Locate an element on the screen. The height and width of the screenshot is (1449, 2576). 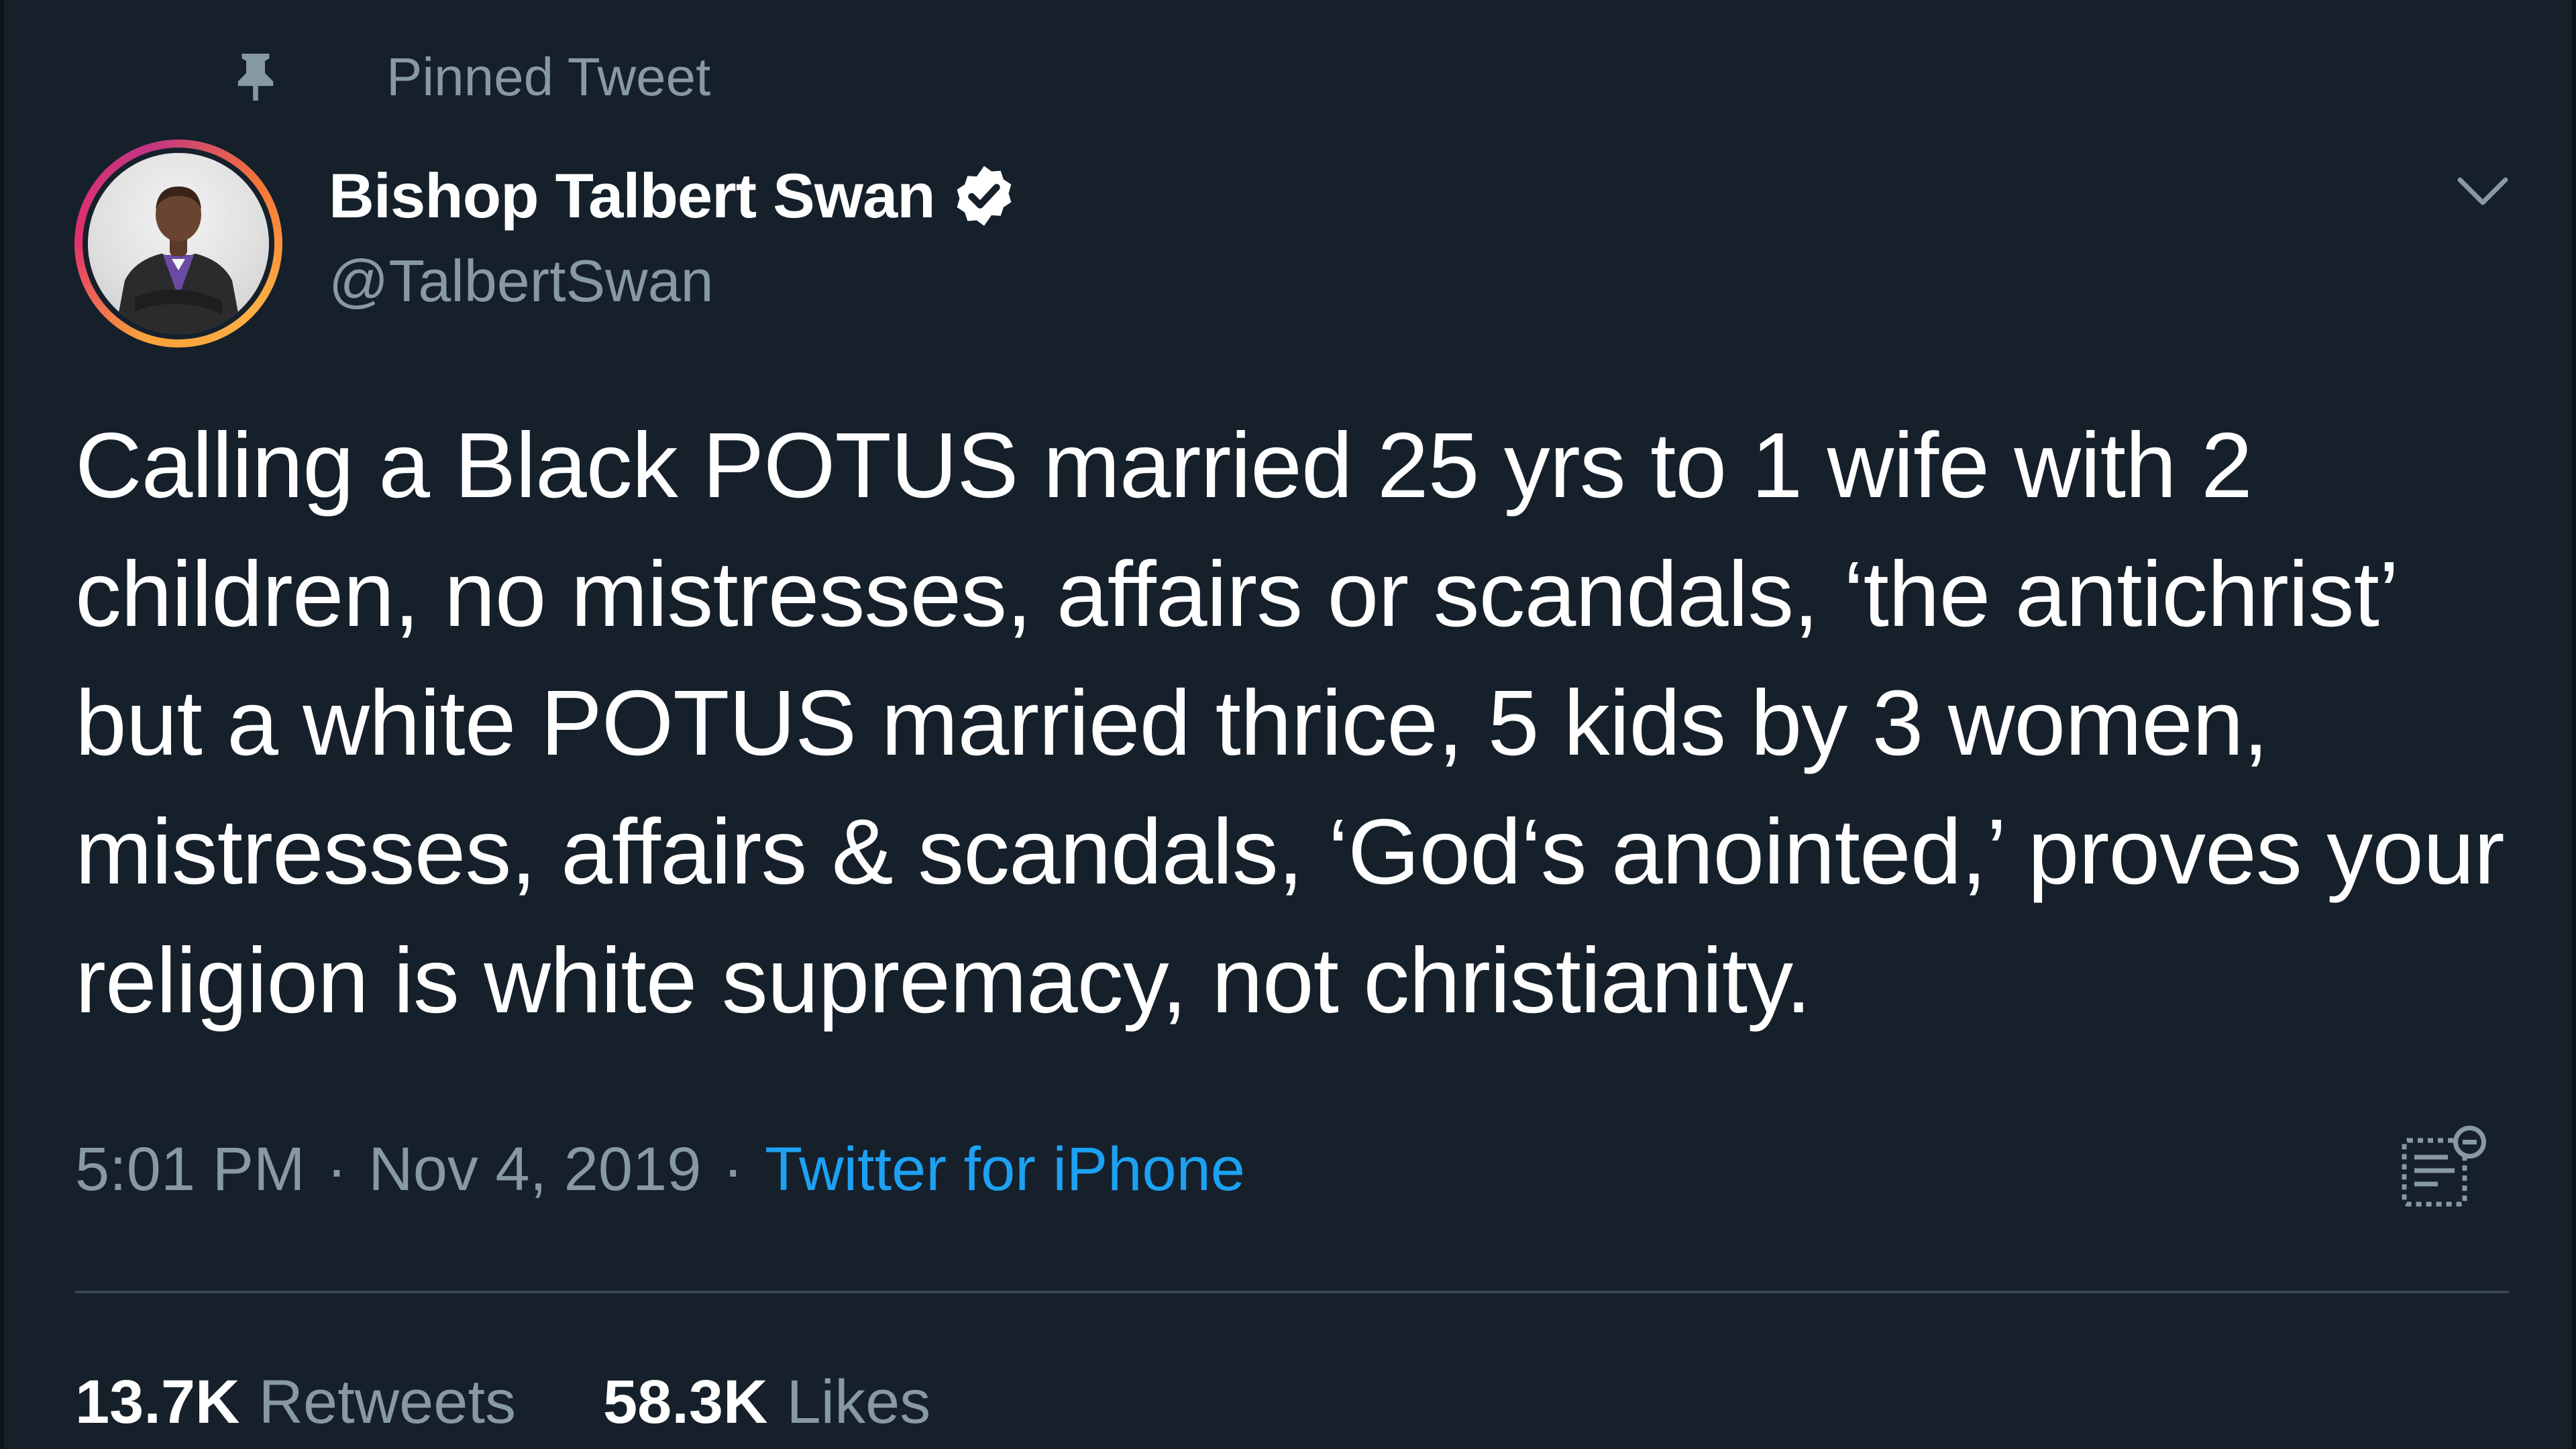
author-display-name: Bishop Talbert Swan is located at coordinates (632, 196).